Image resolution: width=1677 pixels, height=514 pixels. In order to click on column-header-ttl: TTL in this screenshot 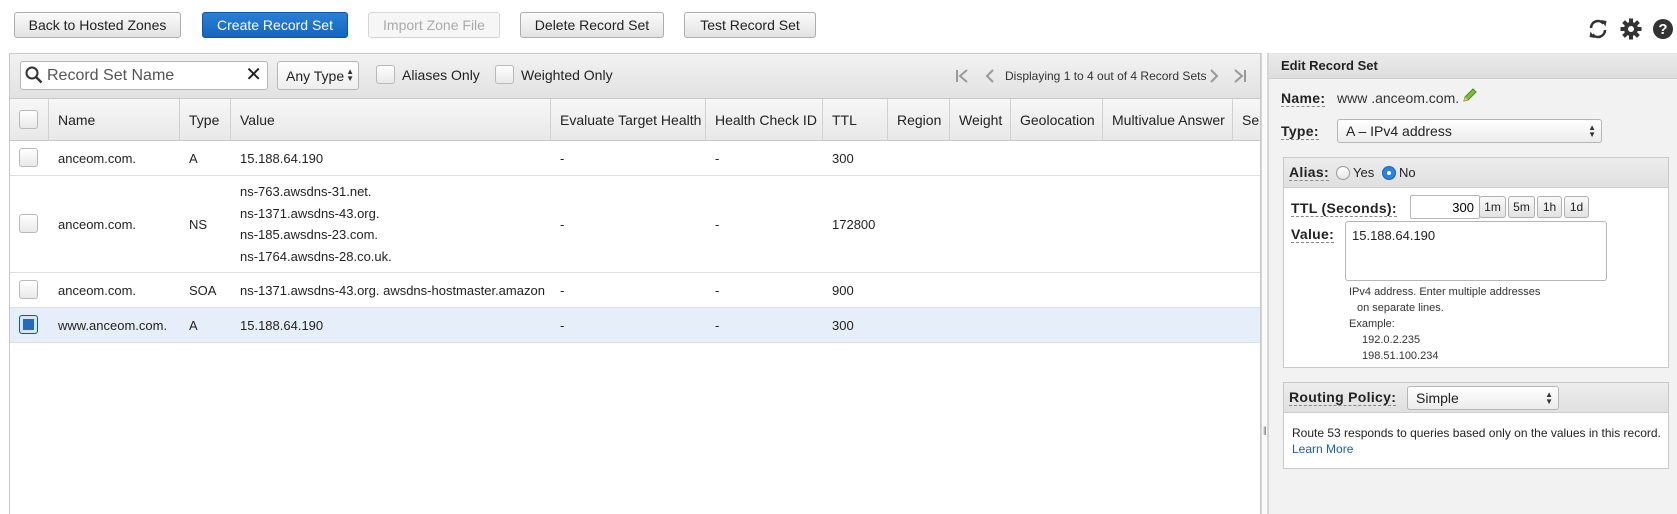, I will do `click(855, 120)`.